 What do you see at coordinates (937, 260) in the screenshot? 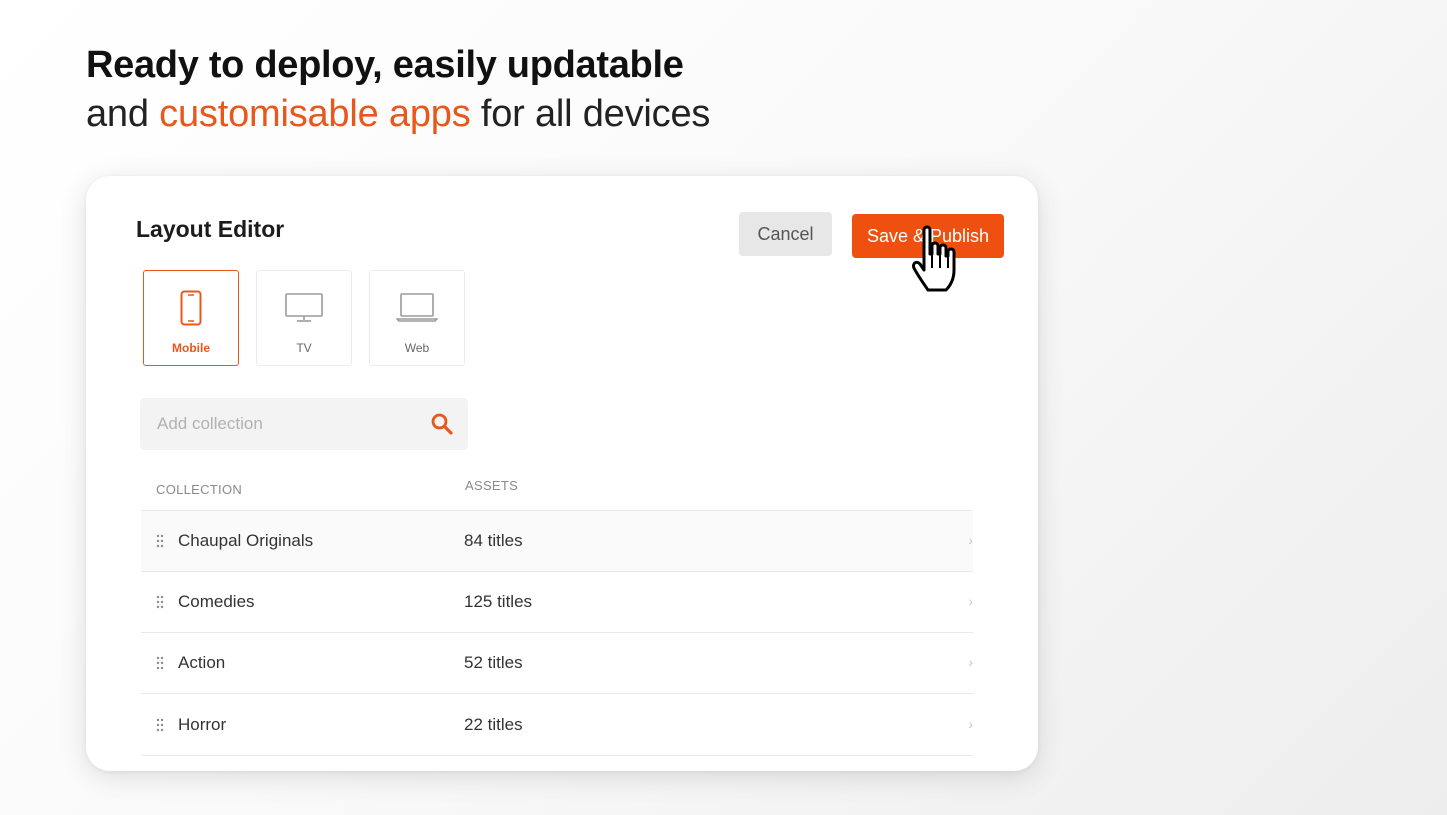
I see `hand-pointer-cursor-icon` at bounding box center [937, 260].